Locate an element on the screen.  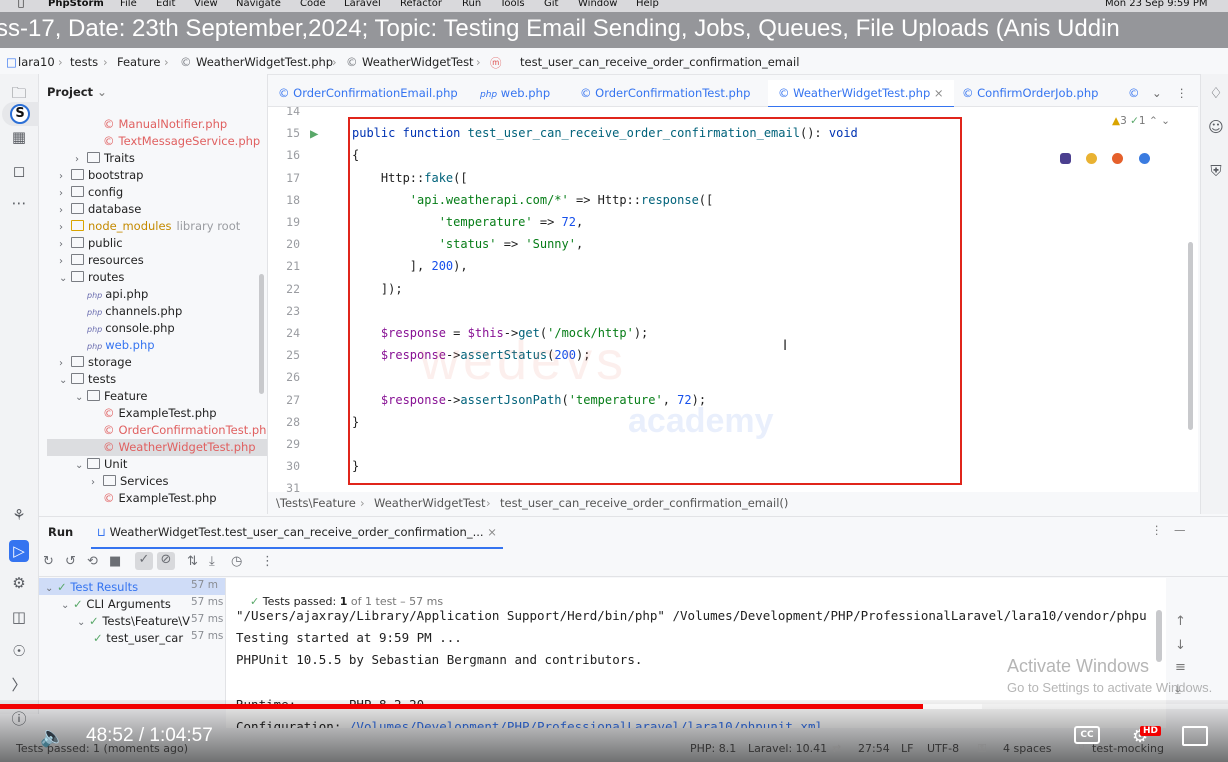
crumb-feature: Feature is located at coordinates (138, 62).